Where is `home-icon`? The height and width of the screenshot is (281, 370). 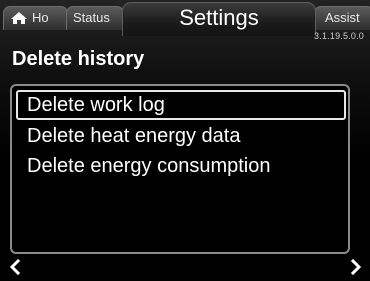 home-icon is located at coordinates (19, 18).